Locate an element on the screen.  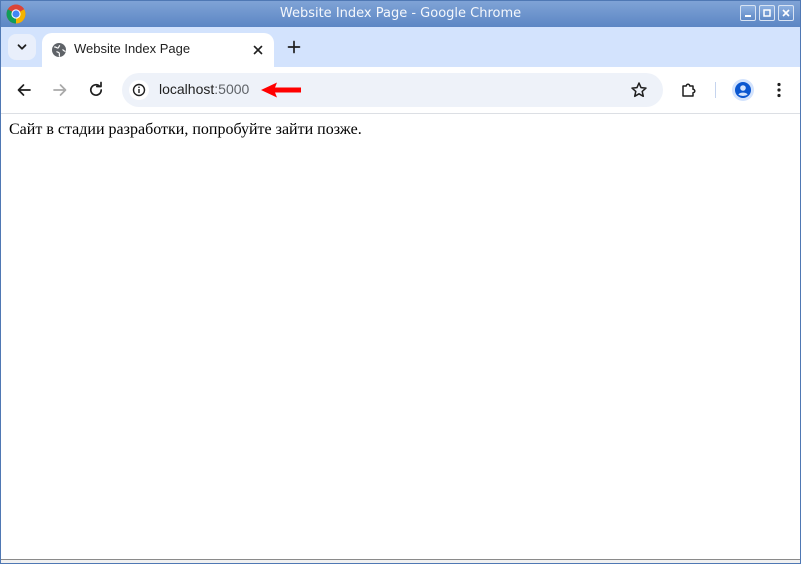
profile-person-icon is located at coordinates (743, 90).